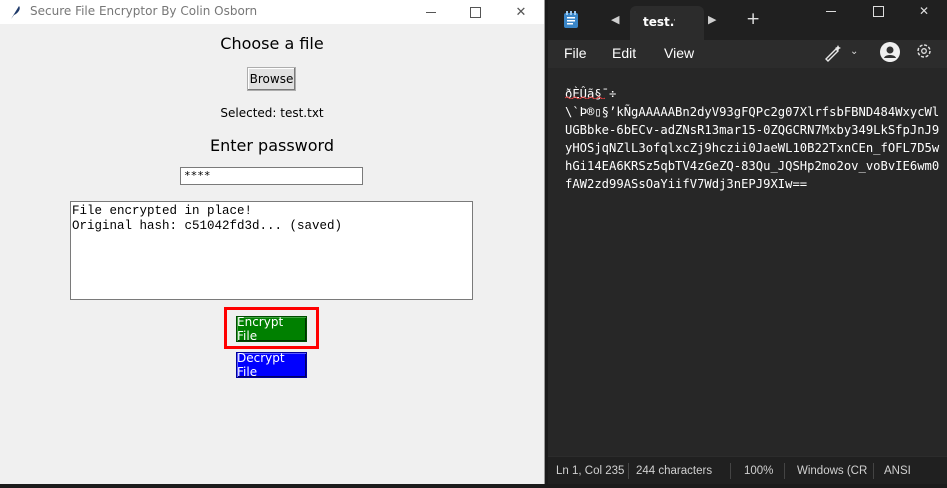  Describe the element at coordinates (833, 53) in the screenshot. I see `copilot-icon` at that location.